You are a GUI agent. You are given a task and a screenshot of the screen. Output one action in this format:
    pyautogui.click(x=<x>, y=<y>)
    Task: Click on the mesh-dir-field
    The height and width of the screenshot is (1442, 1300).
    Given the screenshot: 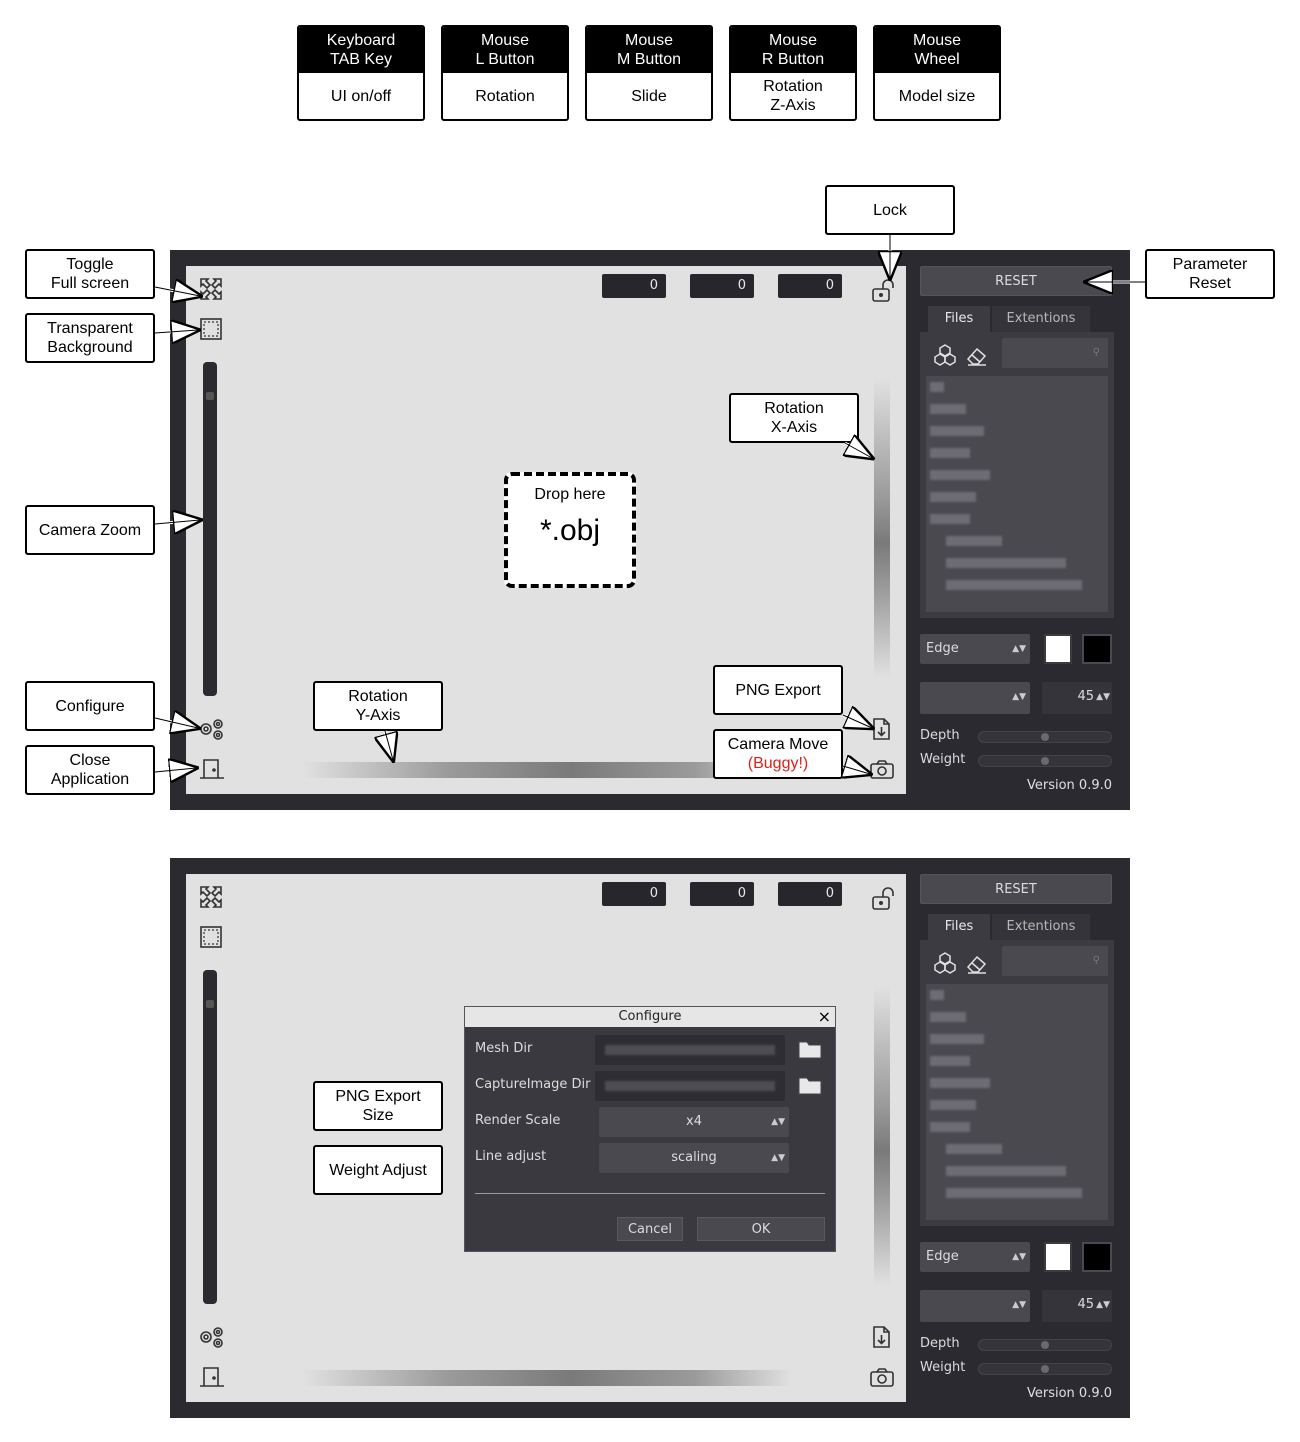 What is the action you would take?
    pyautogui.click(x=690, y=1050)
    